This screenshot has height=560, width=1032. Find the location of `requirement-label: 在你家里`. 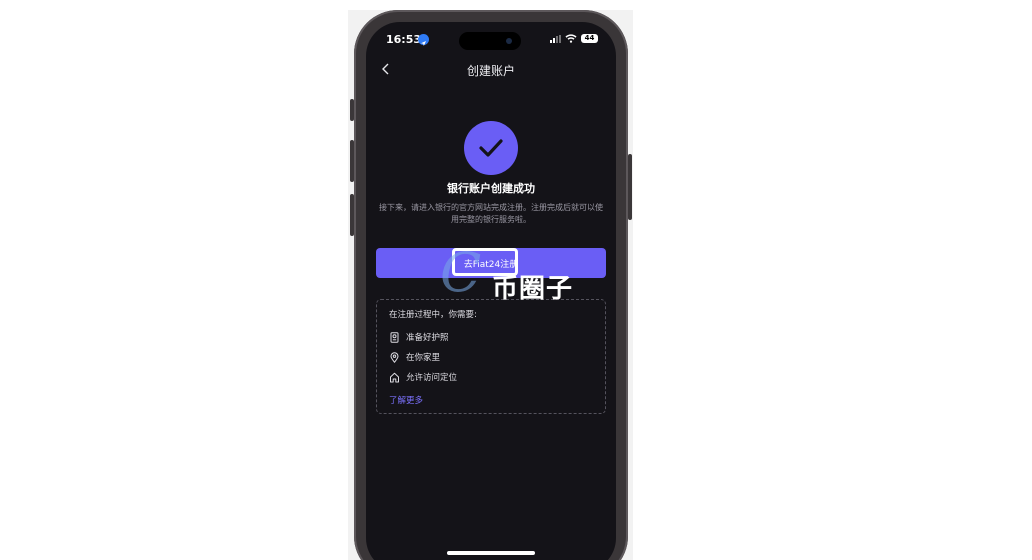

requirement-label: 在你家里 is located at coordinates (423, 358).